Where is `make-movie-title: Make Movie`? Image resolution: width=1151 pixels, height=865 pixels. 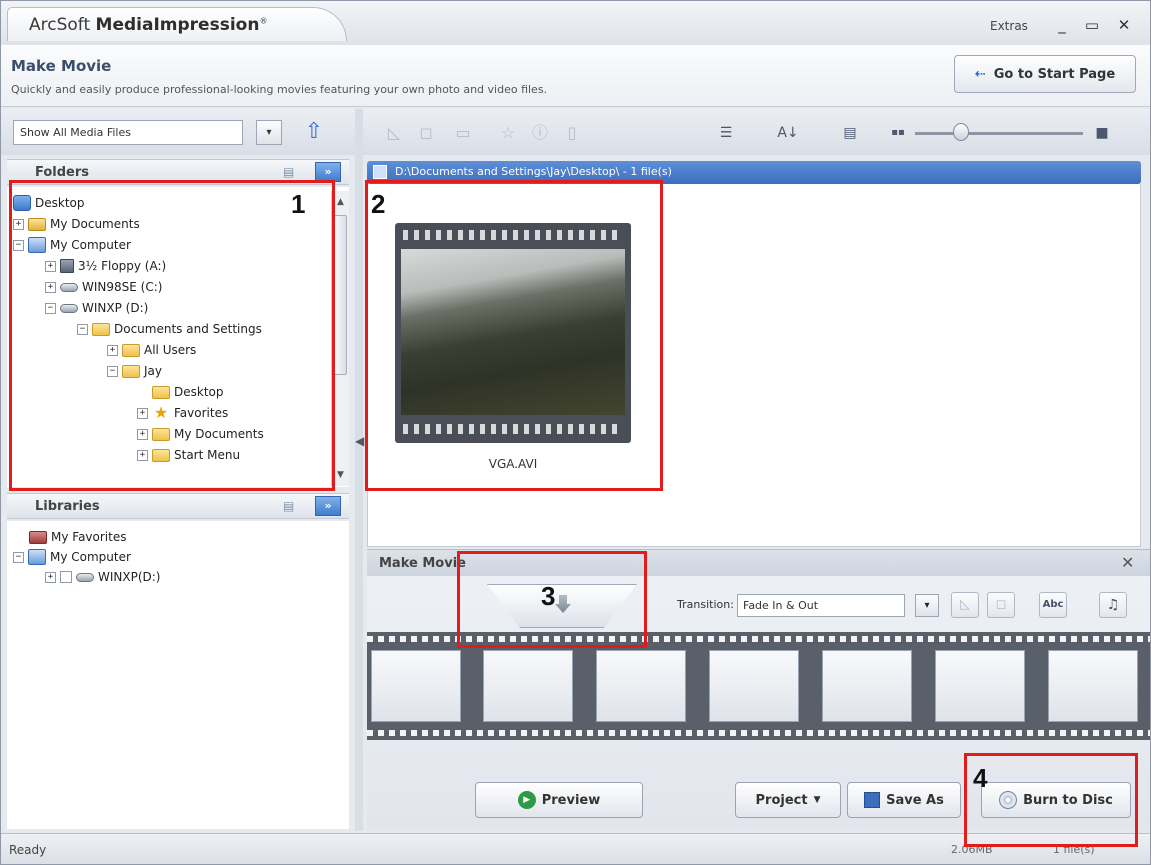
make-movie-title: Make Movie is located at coordinates (422, 563).